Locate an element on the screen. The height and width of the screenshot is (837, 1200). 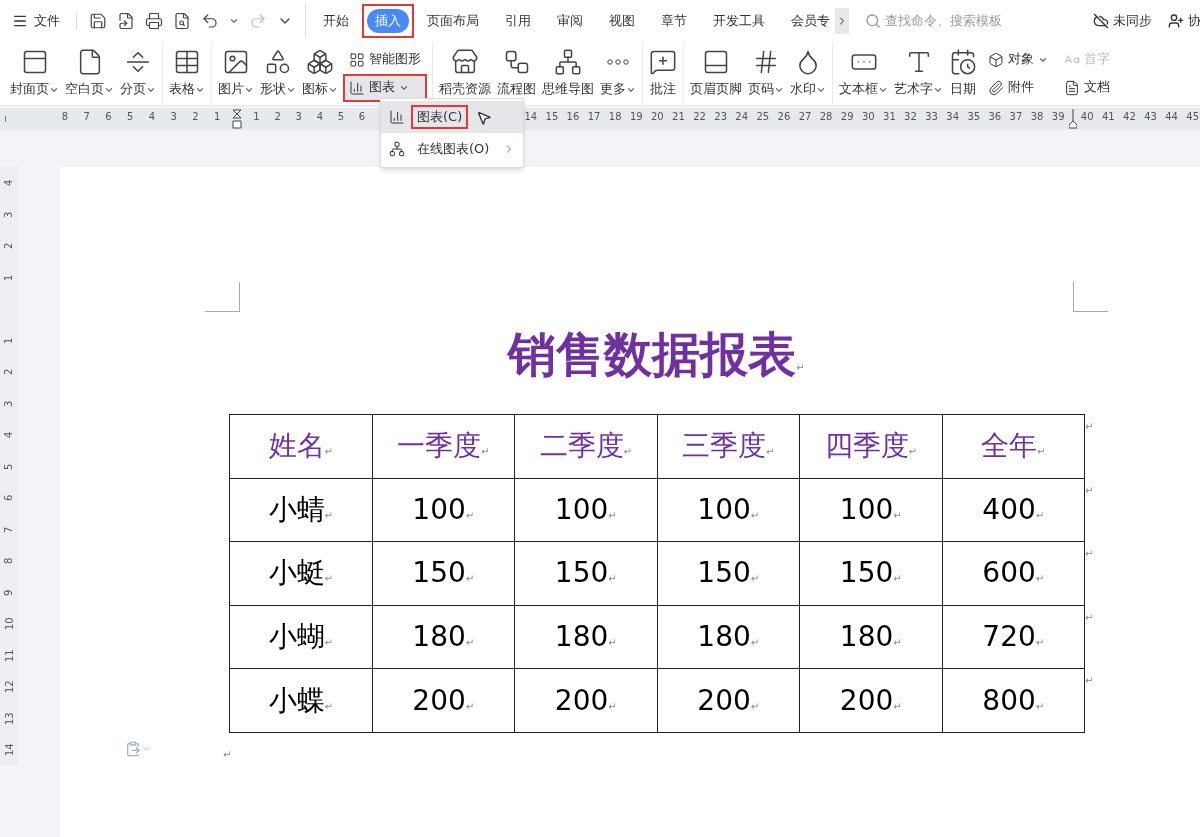
right-indent-marker-icon is located at coordinates (1072, 119).